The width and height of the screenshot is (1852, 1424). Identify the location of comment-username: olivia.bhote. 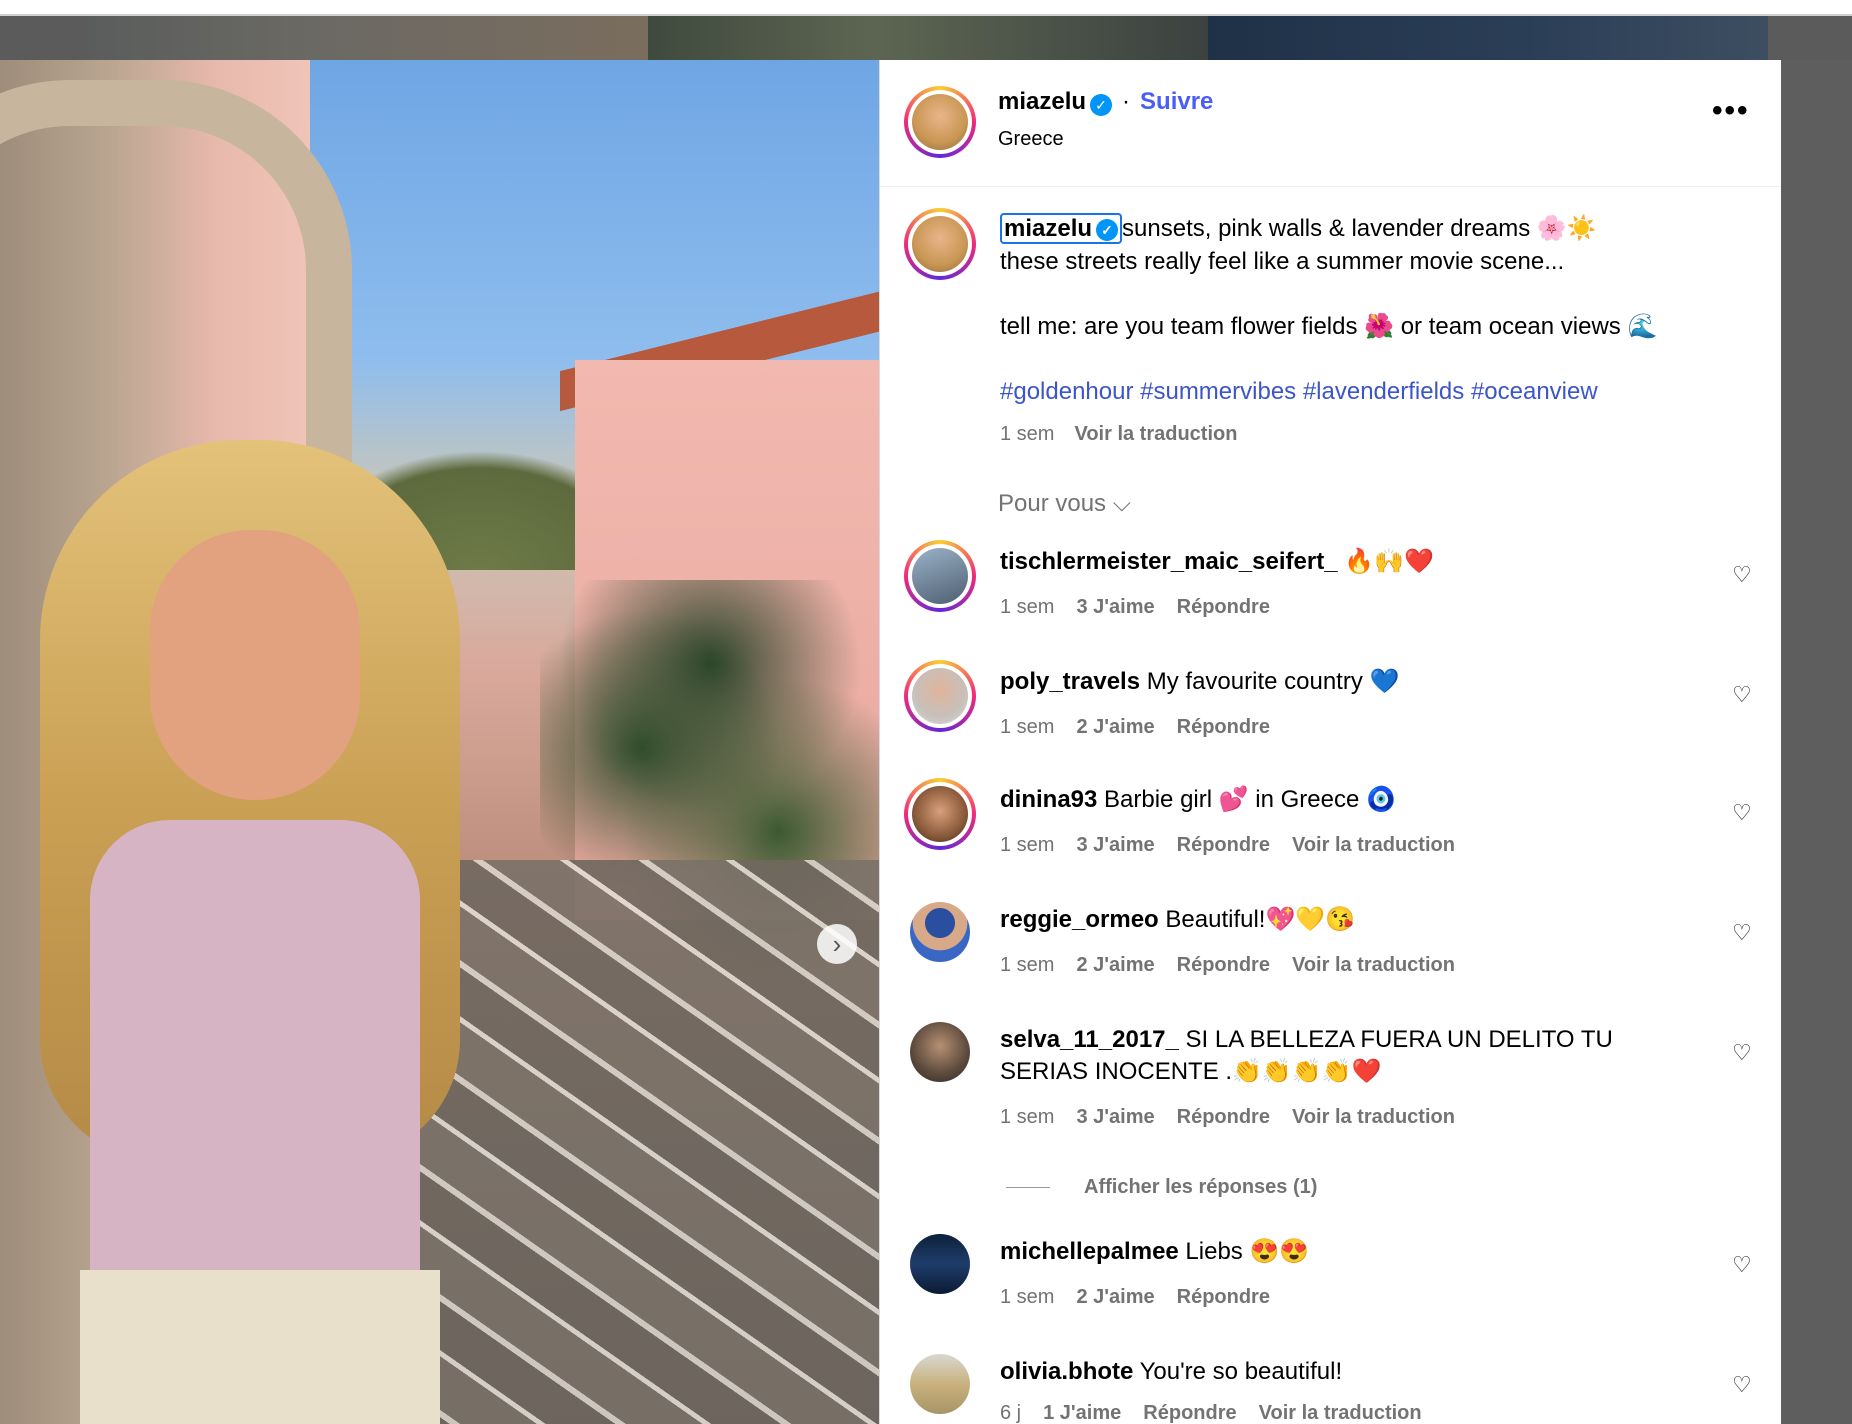
(1066, 1371).